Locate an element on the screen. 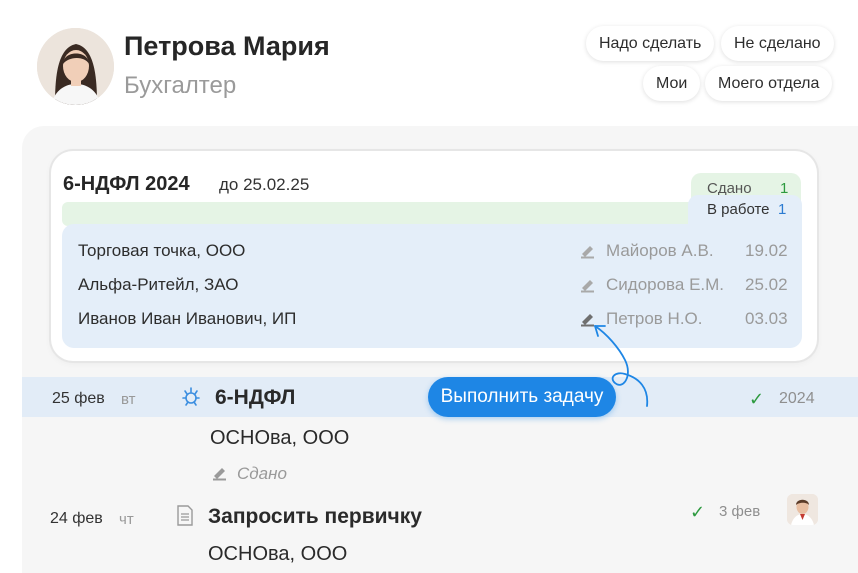 The image size is (858, 573). task-weekday: вт is located at coordinates (128, 399).